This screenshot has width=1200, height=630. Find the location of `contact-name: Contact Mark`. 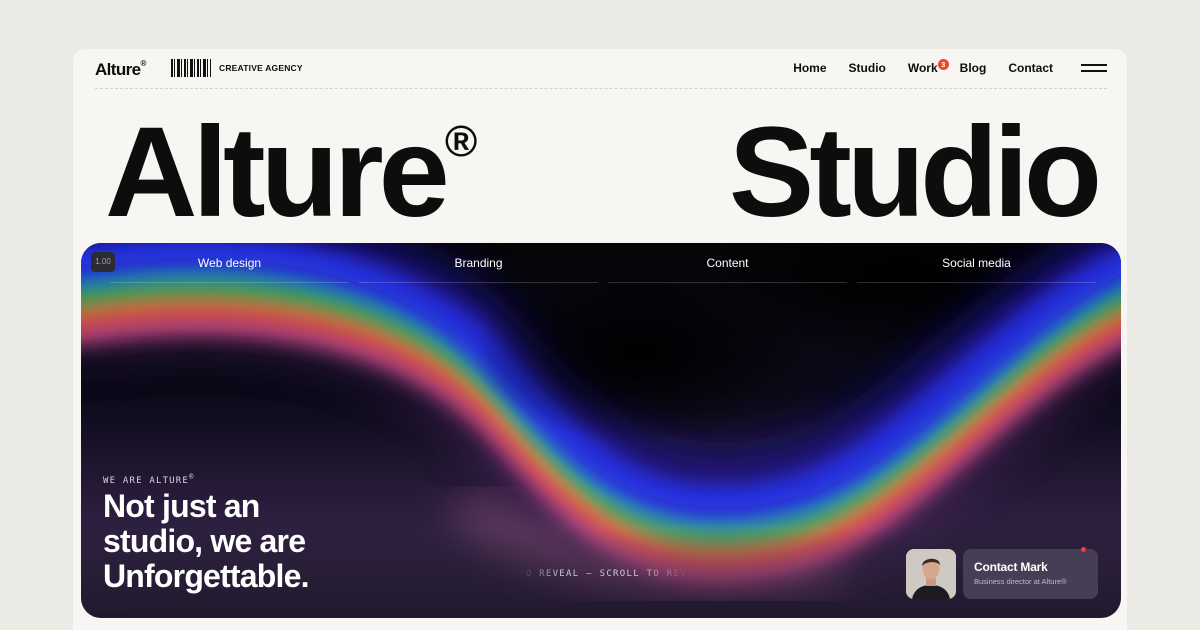

contact-name: Contact Mark is located at coordinates (1011, 567).